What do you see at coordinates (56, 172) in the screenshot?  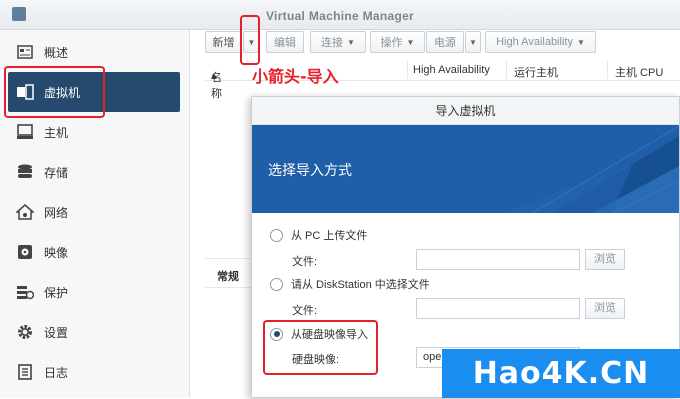 I see `sidebar-item-label: 存储` at bounding box center [56, 172].